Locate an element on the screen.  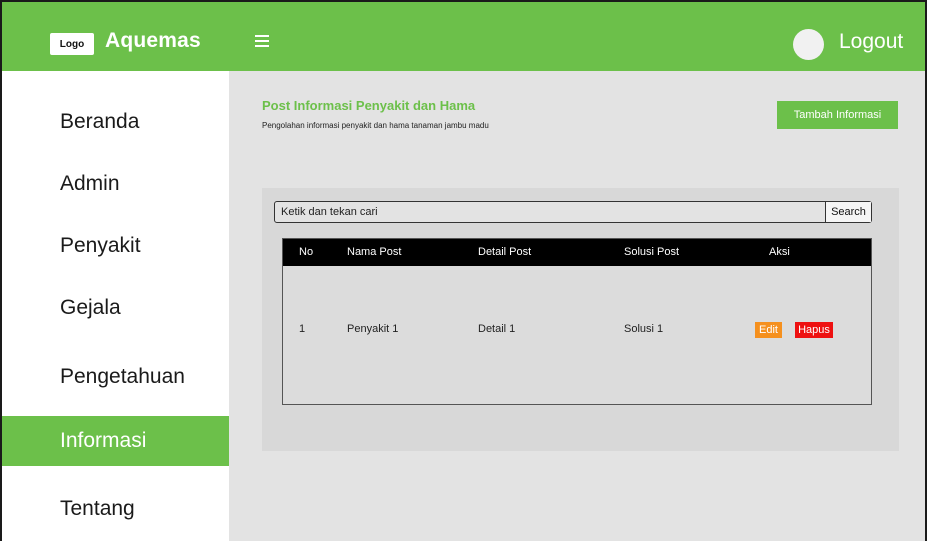
column-header-nama-post: Nama Post is located at coordinates (374, 252).